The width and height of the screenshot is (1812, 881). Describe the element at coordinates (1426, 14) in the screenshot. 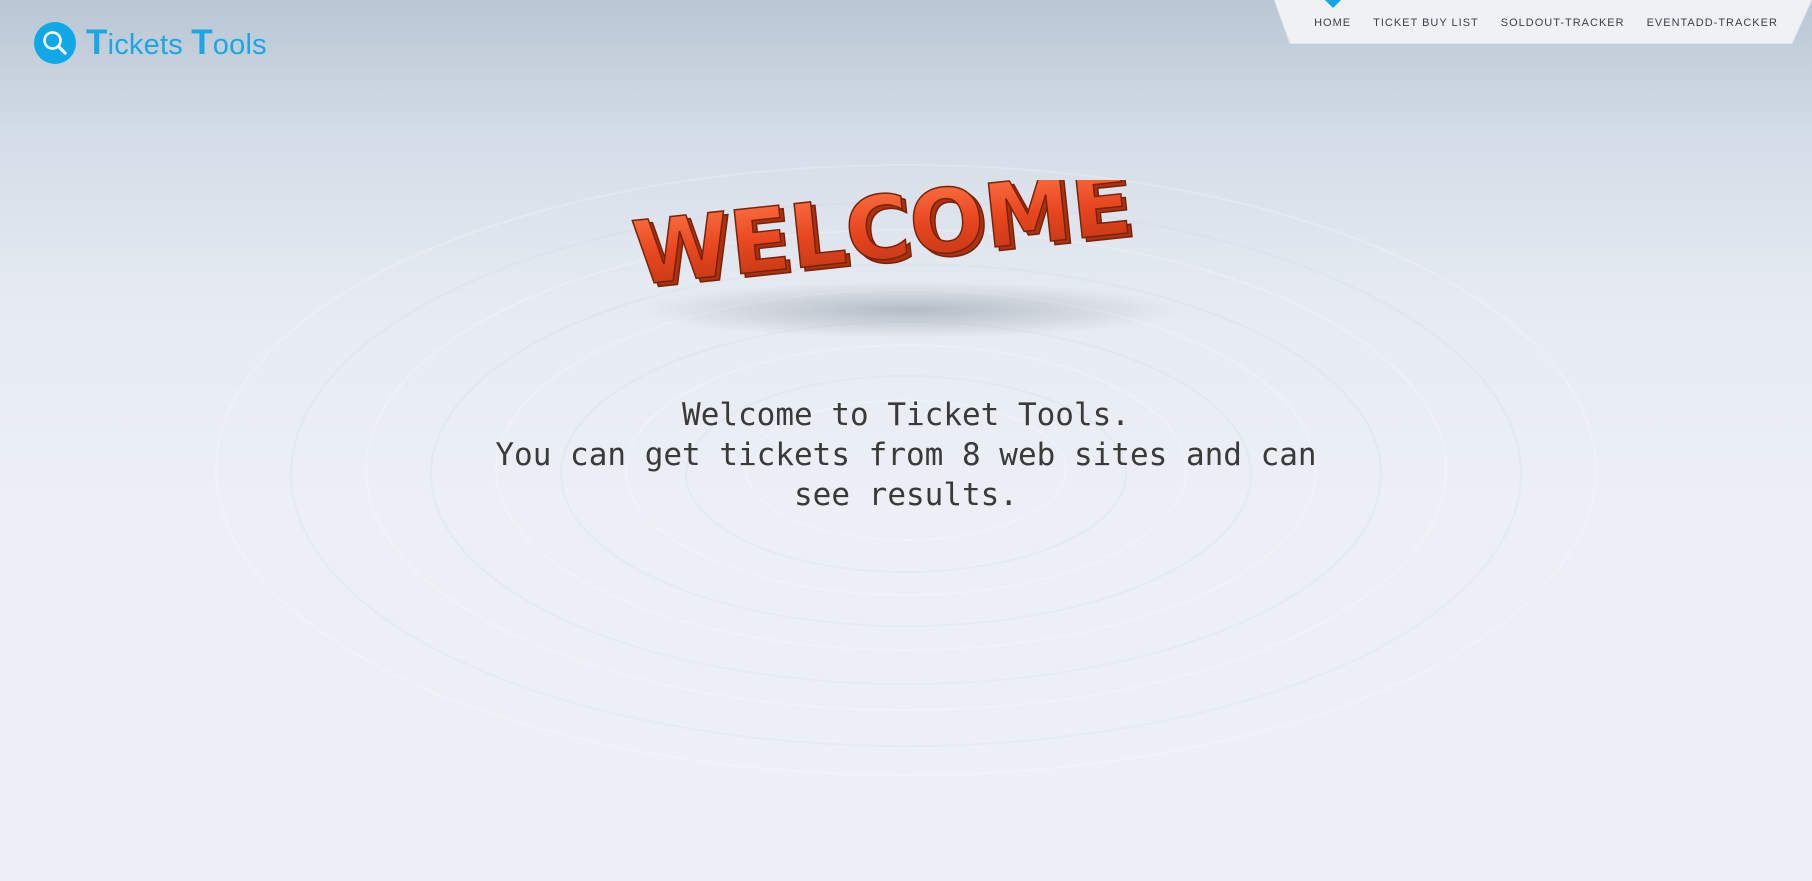

I see `nav-item-ticket-buy-list: TICKET BUY LIST` at that location.